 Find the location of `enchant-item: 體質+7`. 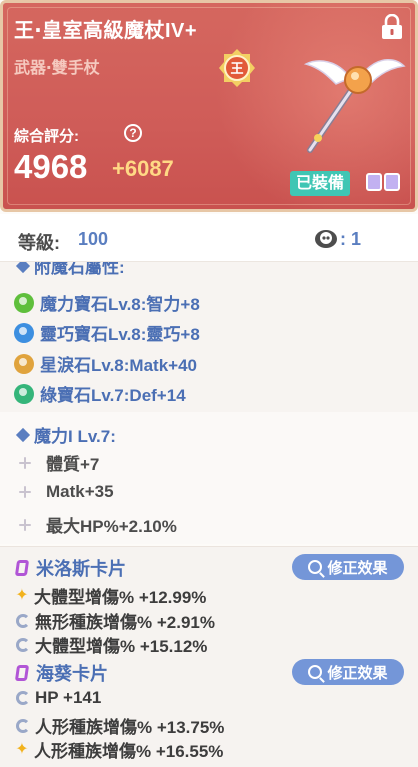

enchant-item: 體質+7 is located at coordinates (56, 462).